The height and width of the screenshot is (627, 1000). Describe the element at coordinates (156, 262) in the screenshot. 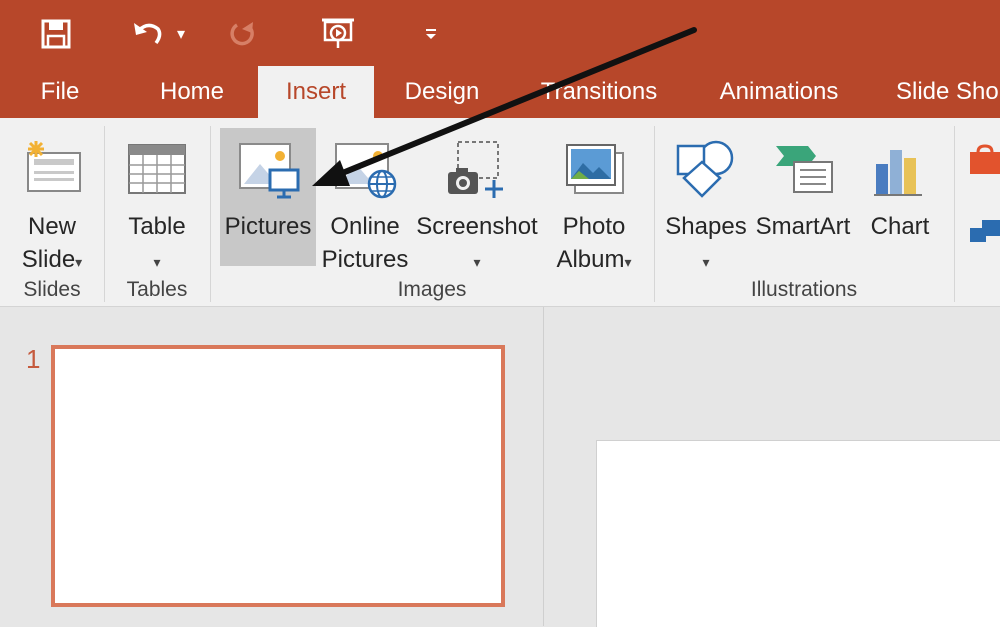

I see `table-caret: ▾` at that location.